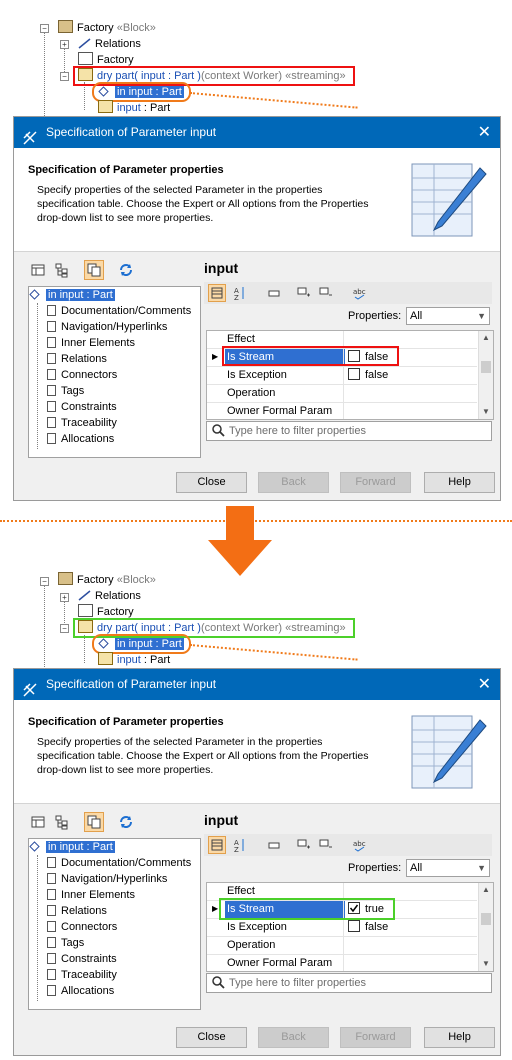 The height and width of the screenshot is (1060, 512). I want to click on callout-oval, so click(141, 644).